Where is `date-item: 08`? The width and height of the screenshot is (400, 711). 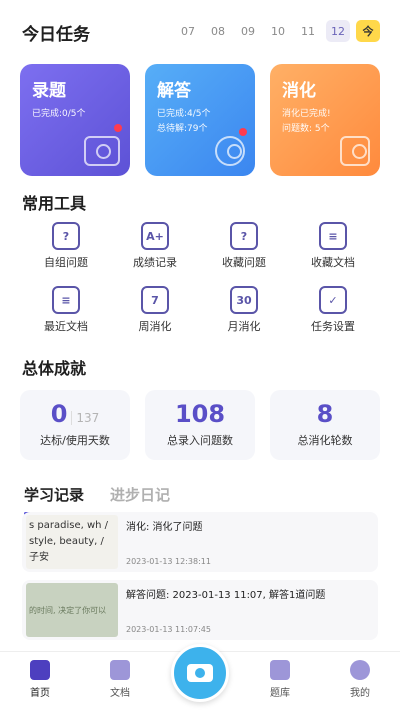
date-item: 08 is located at coordinates (218, 31).